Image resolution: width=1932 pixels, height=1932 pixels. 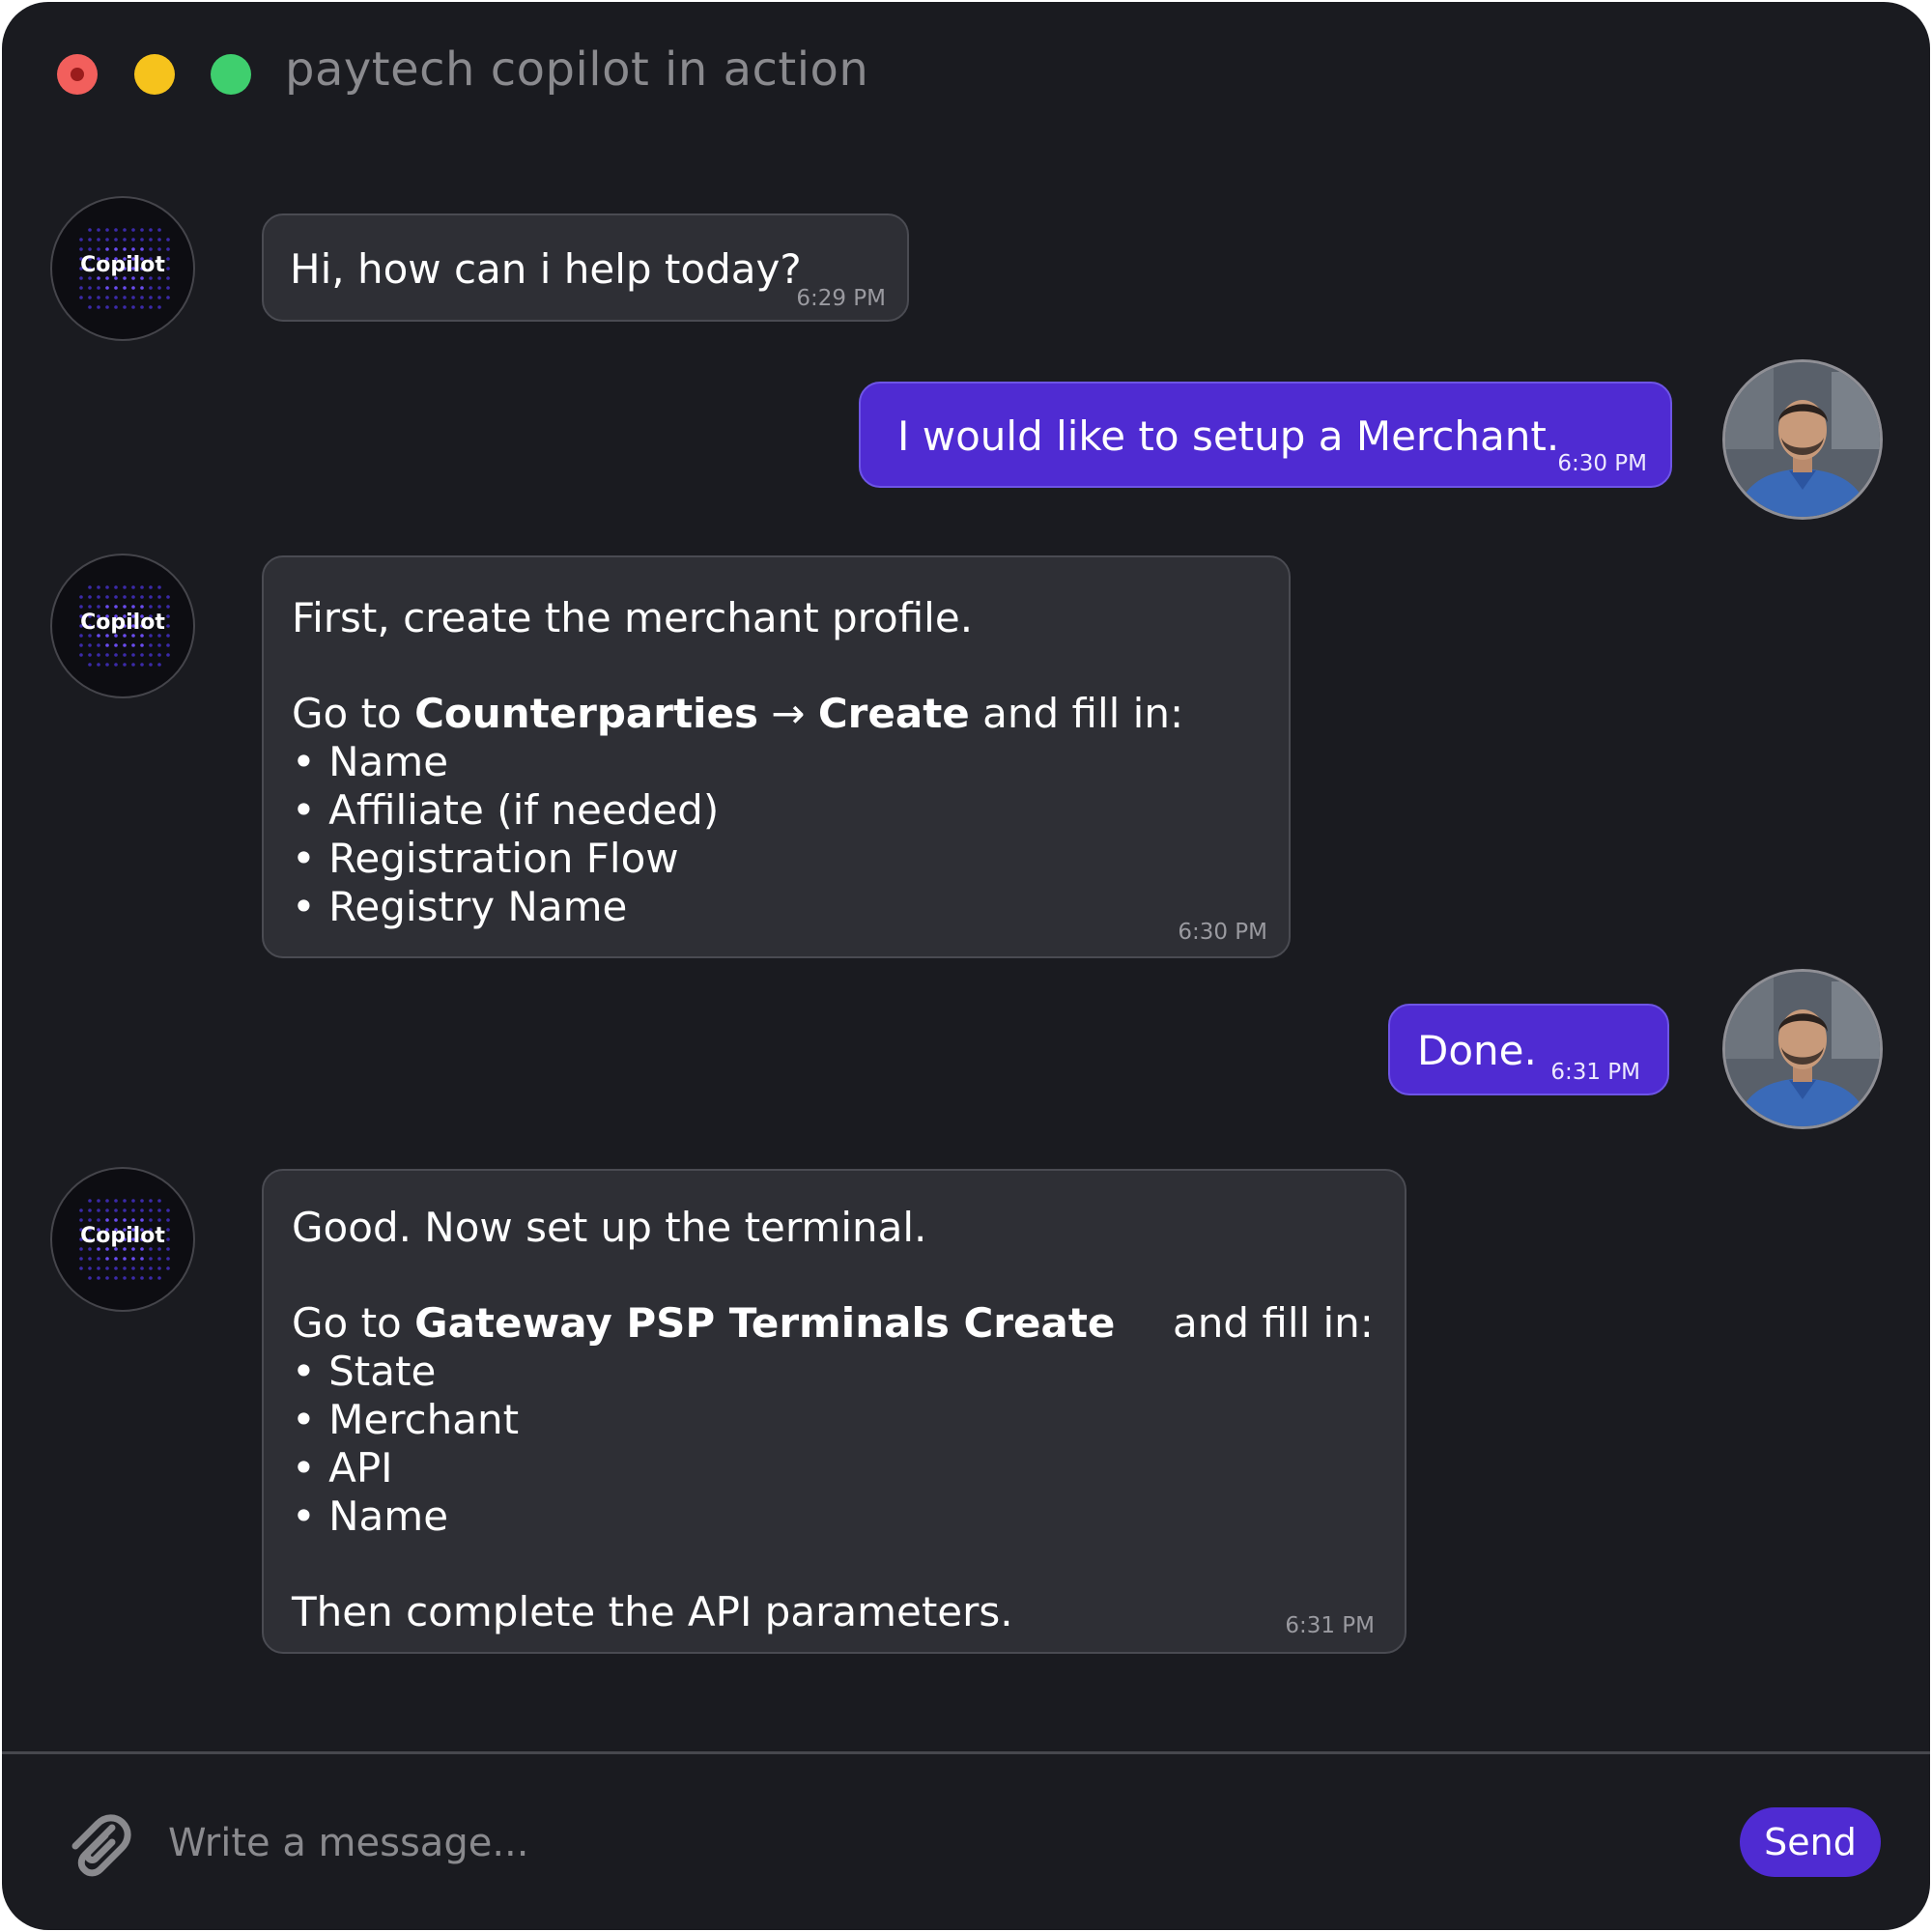 What do you see at coordinates (765, 1323) in the screenshot?
I see `menu-path-gateway-psp-terminals-create: Gateway PSP Terminals Create` at bounding box center [765, 1323].